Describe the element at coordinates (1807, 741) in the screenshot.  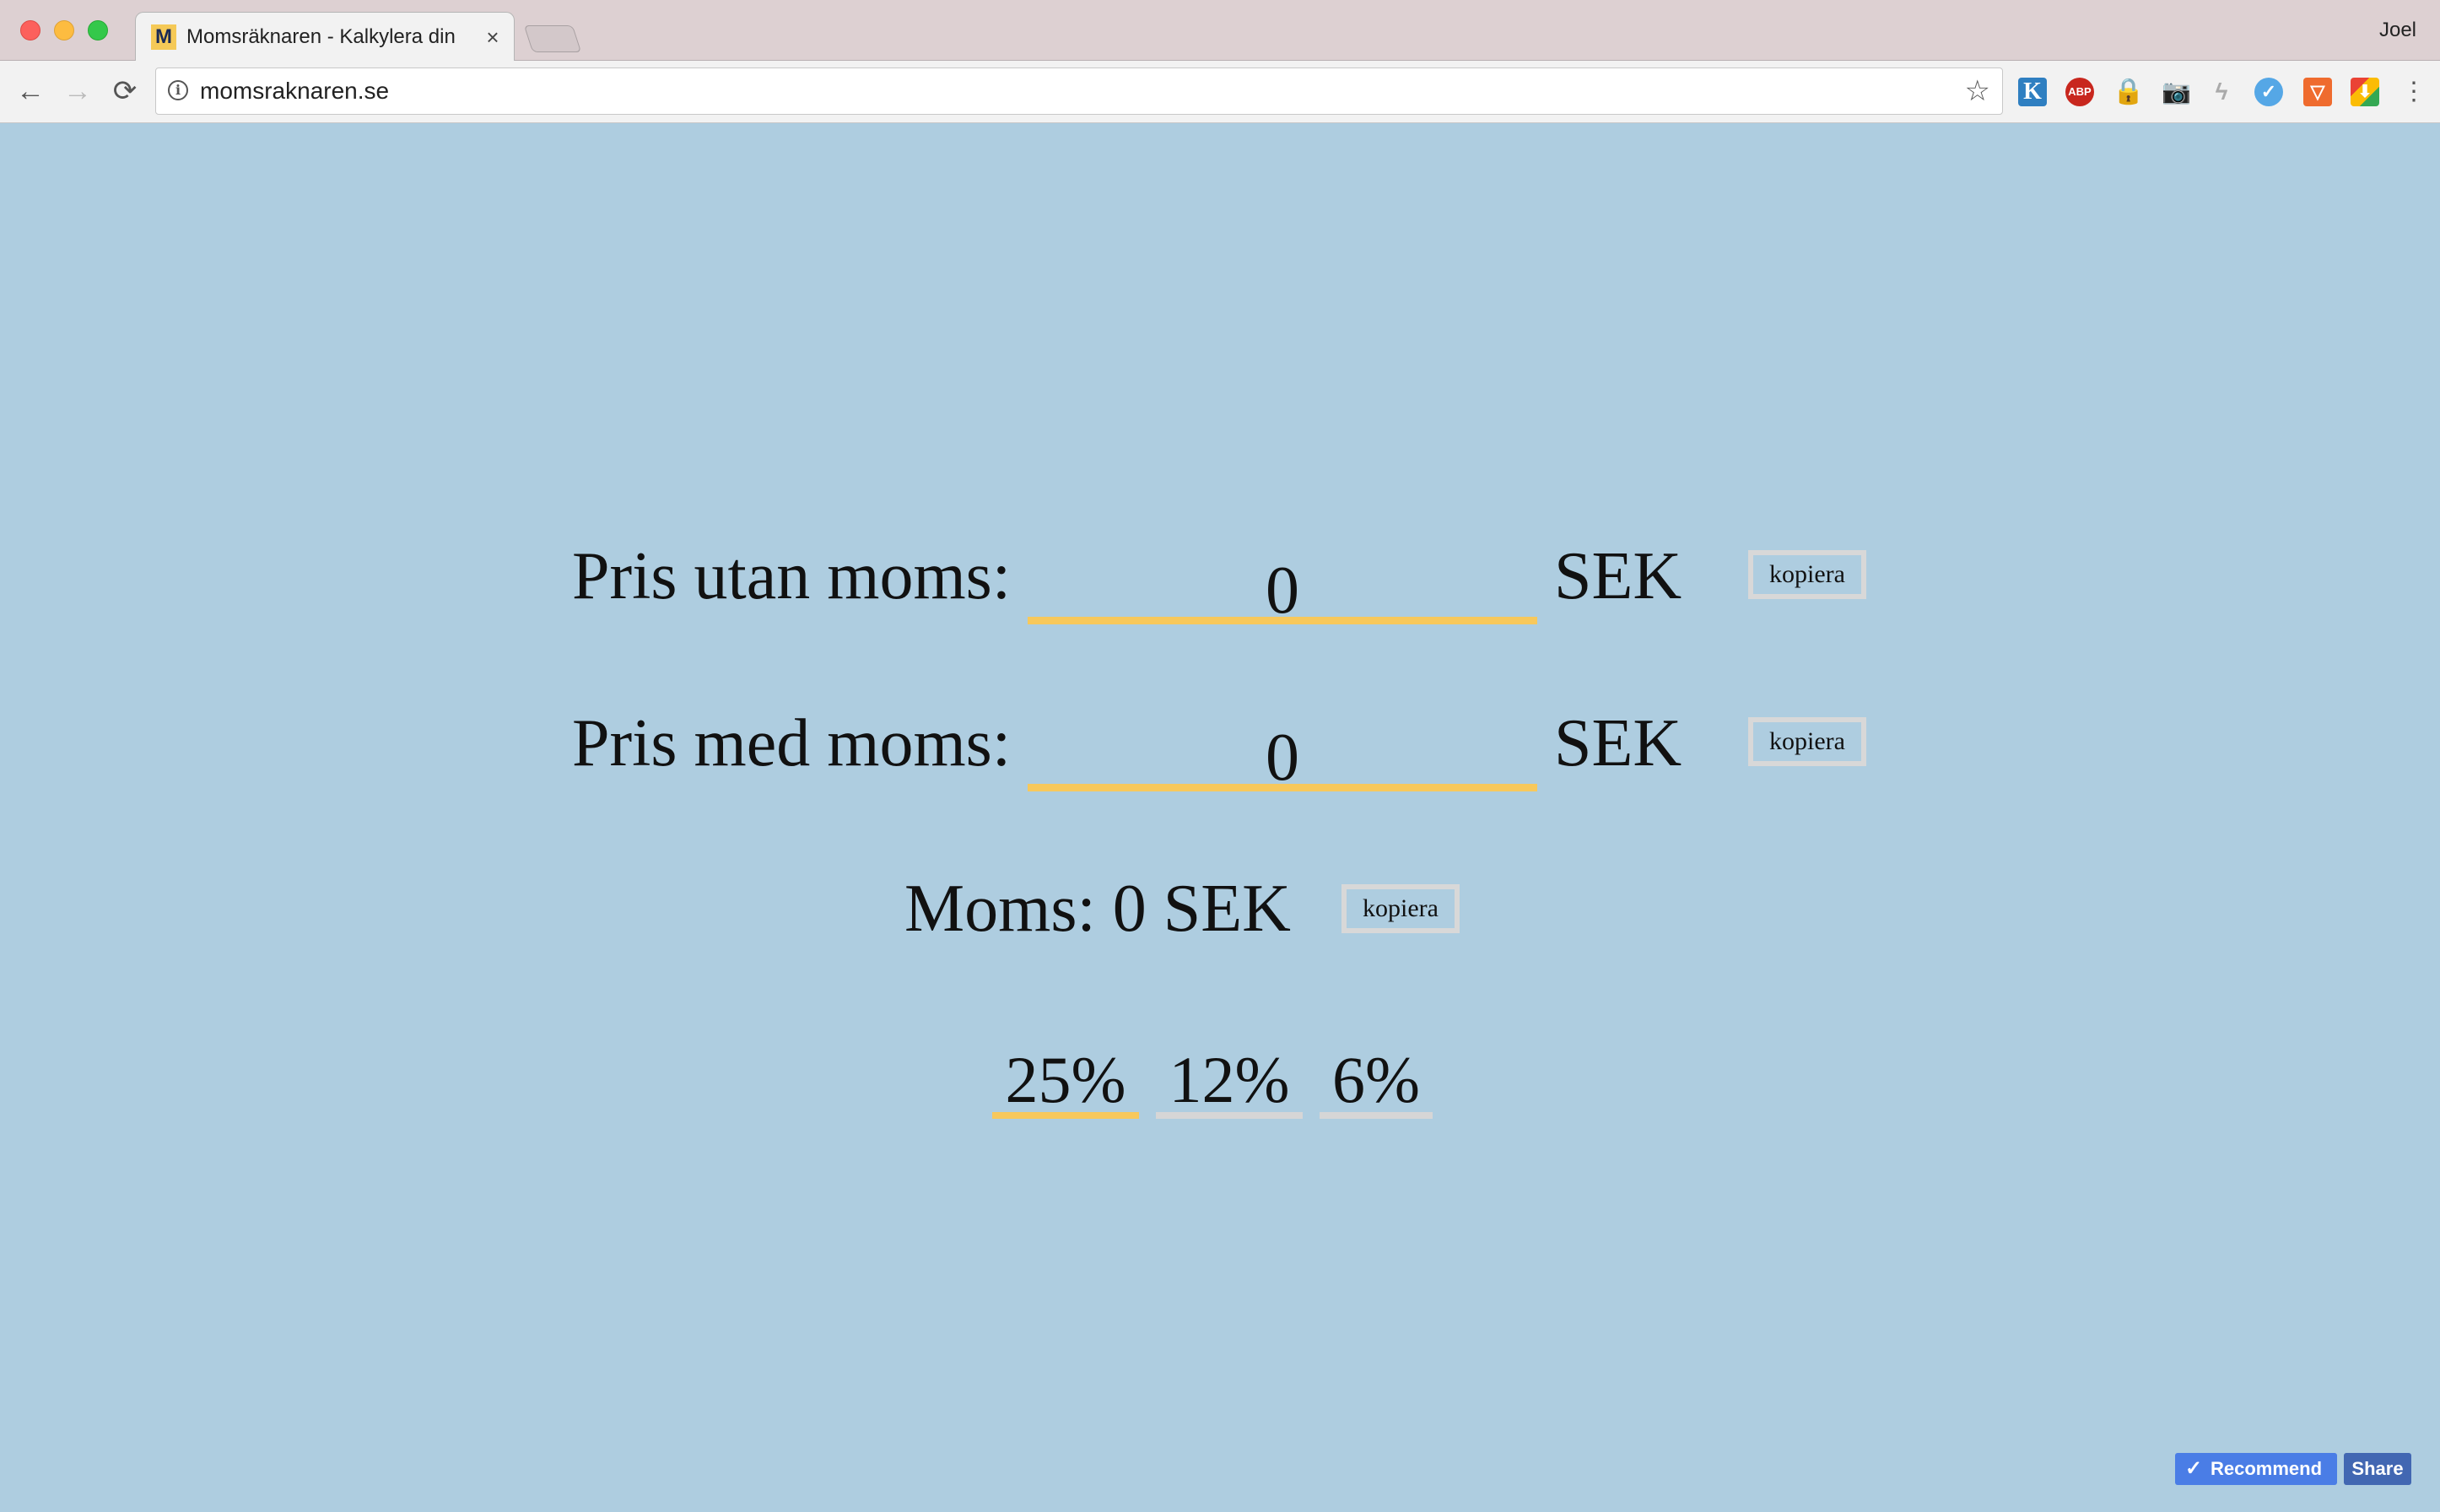
I see `copy-price-with-vat-button: kopiera` at that location.